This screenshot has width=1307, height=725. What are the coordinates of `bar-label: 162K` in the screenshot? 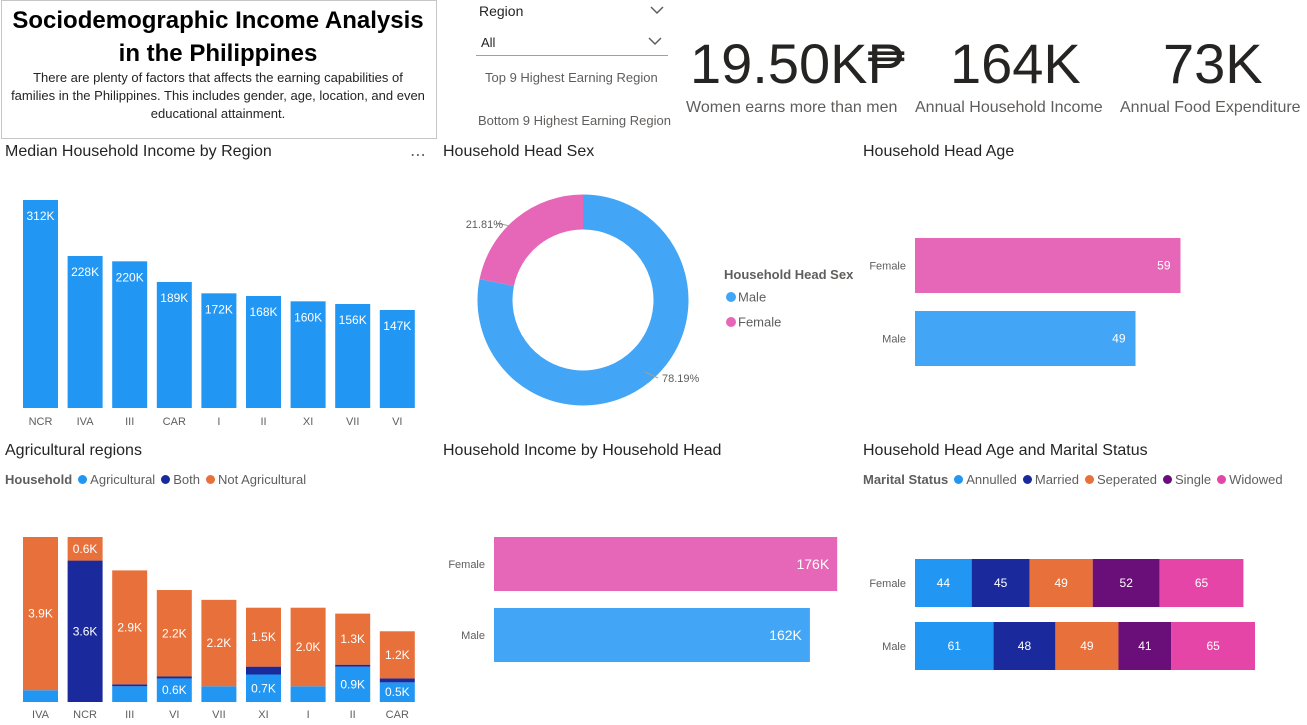 It's located at (785, 635).